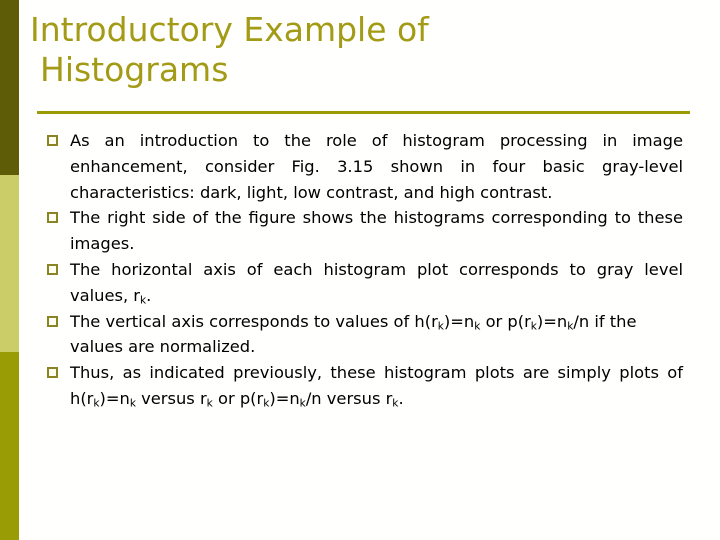 The height and width of the screenshot is (540, 720). What do you see at coordinates (238, 398) in the screenshot?
I see `bullet-thus-part-4: or p(r` at bounding box center [238, 398].